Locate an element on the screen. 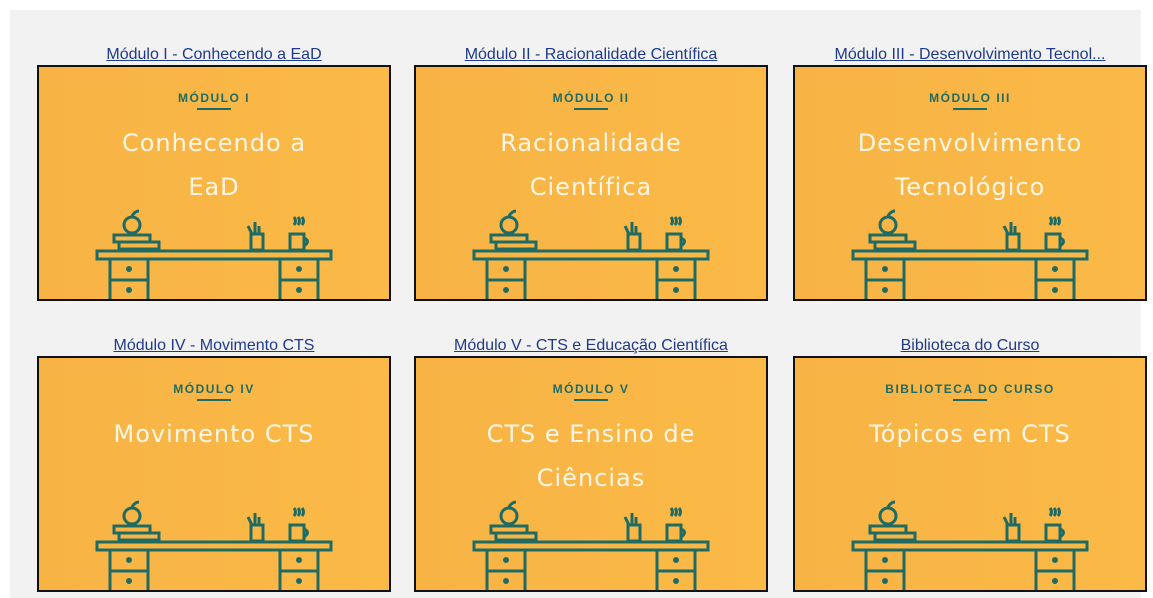  thumbnail-heading: Movimento CTS is located at coordinates (214, 434).